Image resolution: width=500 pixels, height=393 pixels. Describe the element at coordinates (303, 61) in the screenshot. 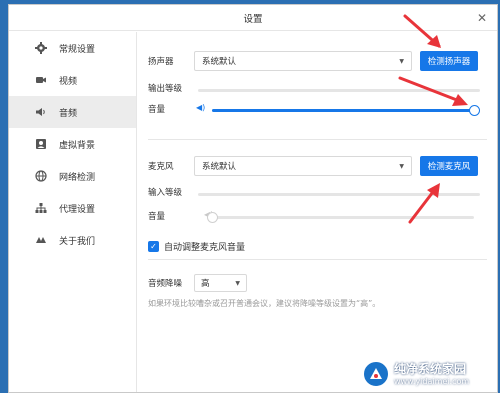

I see `speaker-device-select: 系统默认 ▼` at that location.